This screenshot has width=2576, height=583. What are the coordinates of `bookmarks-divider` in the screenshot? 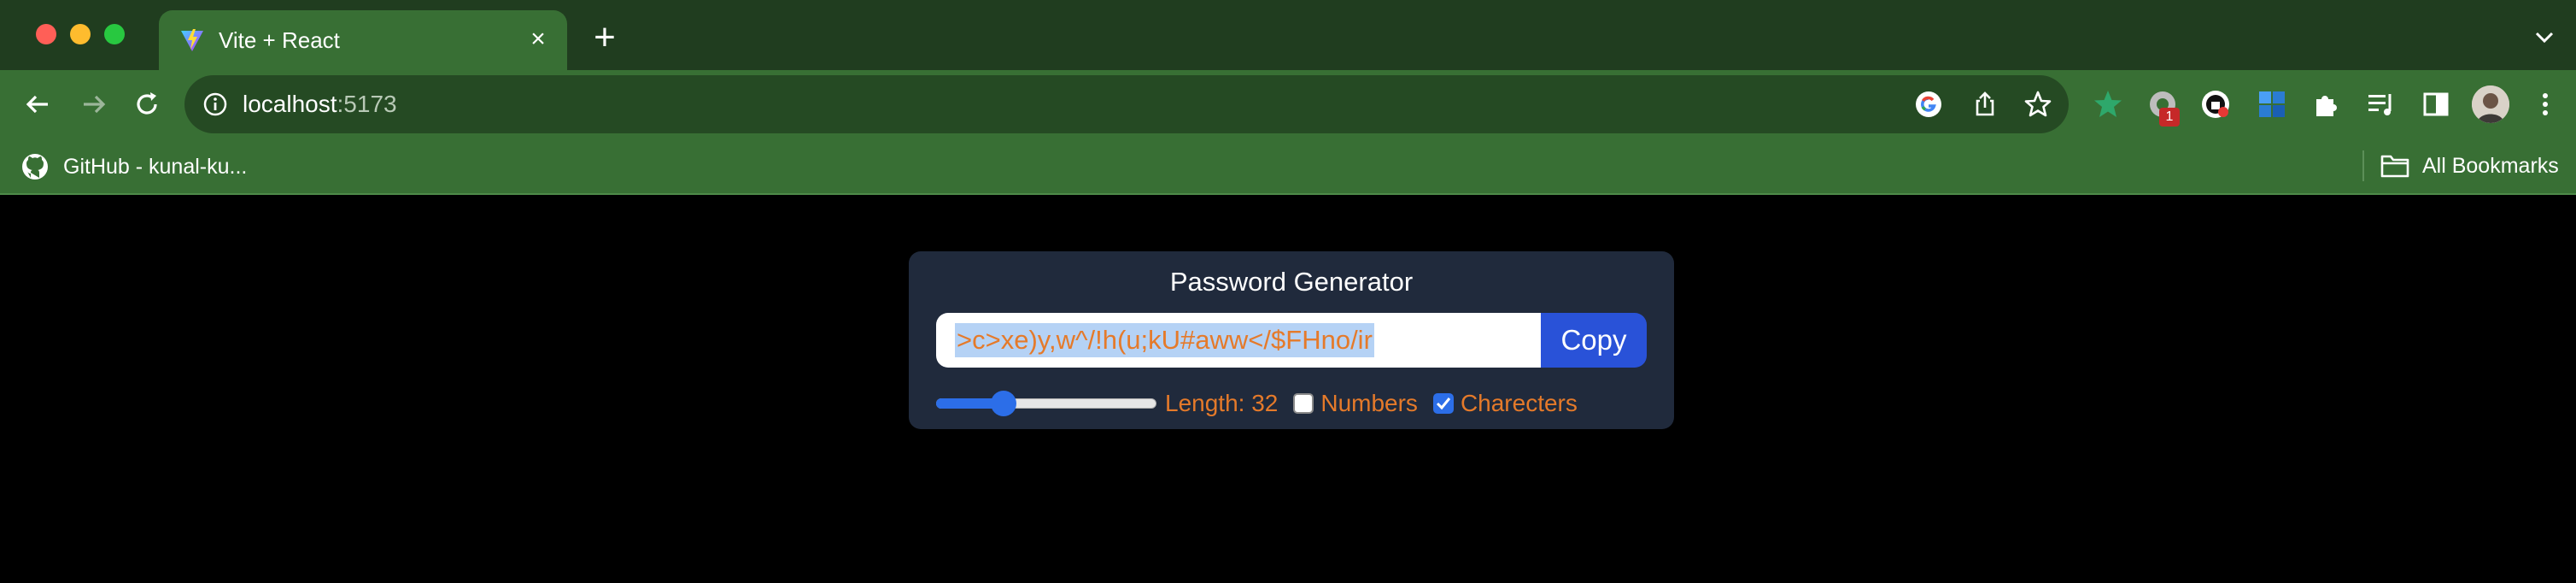 It's located at (2363, 165).